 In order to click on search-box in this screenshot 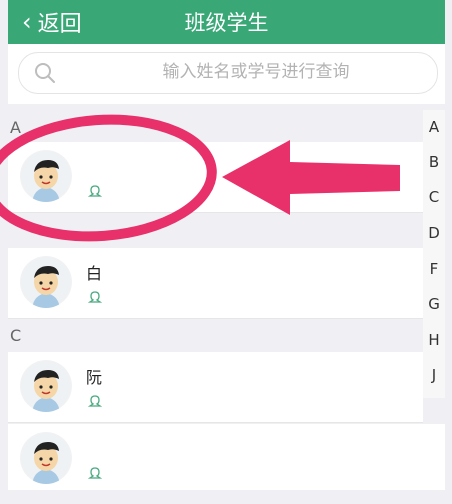, I will do `click(228, 73)`.